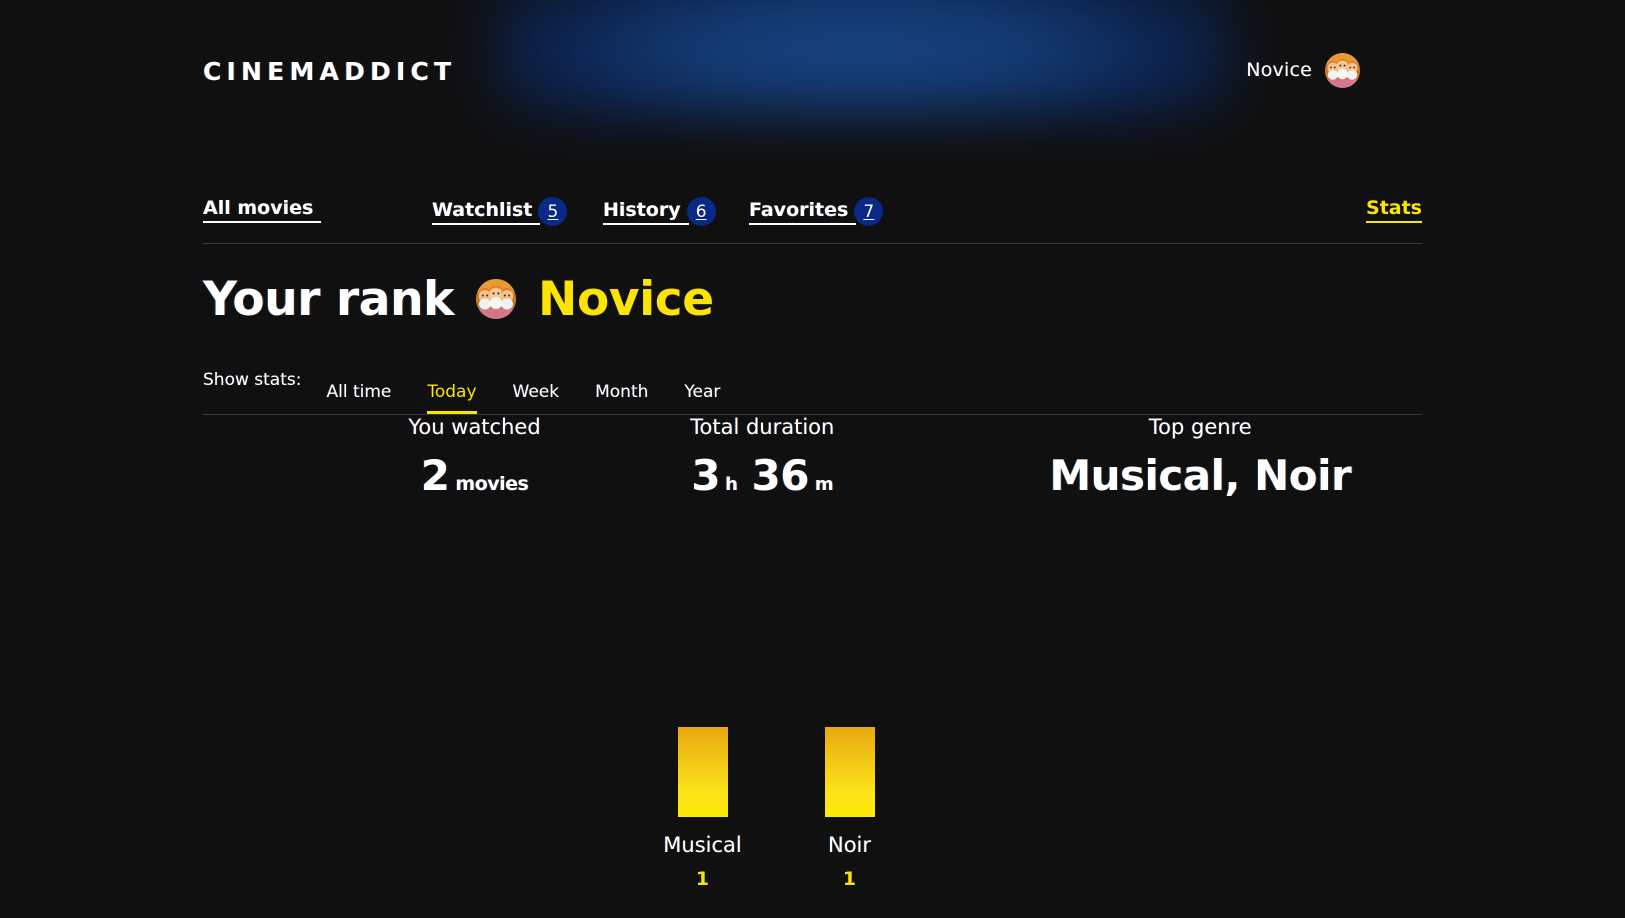 The height and width of the screenshot is (918, 1625). What do you see at coordinates (731, 484) in the screenshot?
I see `stat-duration-hours-unit: h` at bounding box center [731, 484].